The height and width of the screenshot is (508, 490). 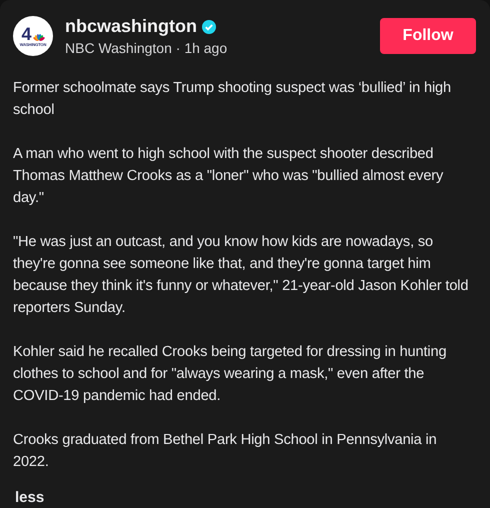 What do you see at coordinates (225, 451) in the screenshot?
I see `post-paragraph: Crooks graduated from Bethel Park High School in Pennsylvania in 2022.` at bounding box center [225, 451].